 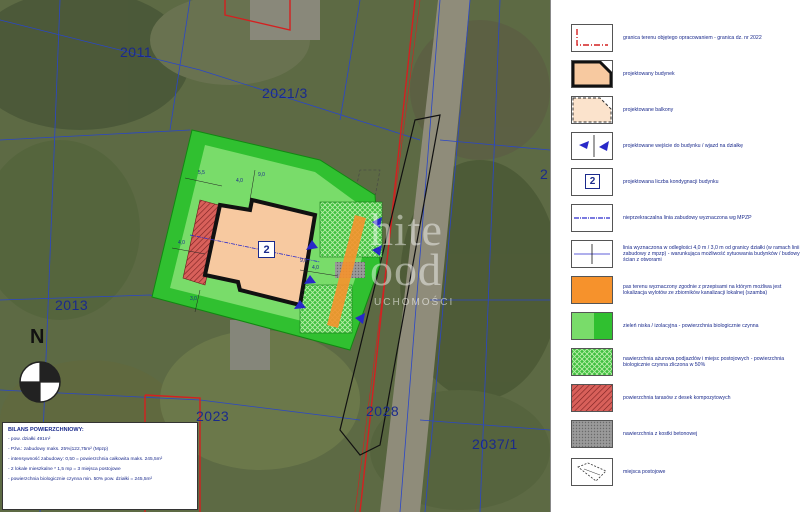 I want to click on legend-storey-number: 2, so click(x=592, y=181).